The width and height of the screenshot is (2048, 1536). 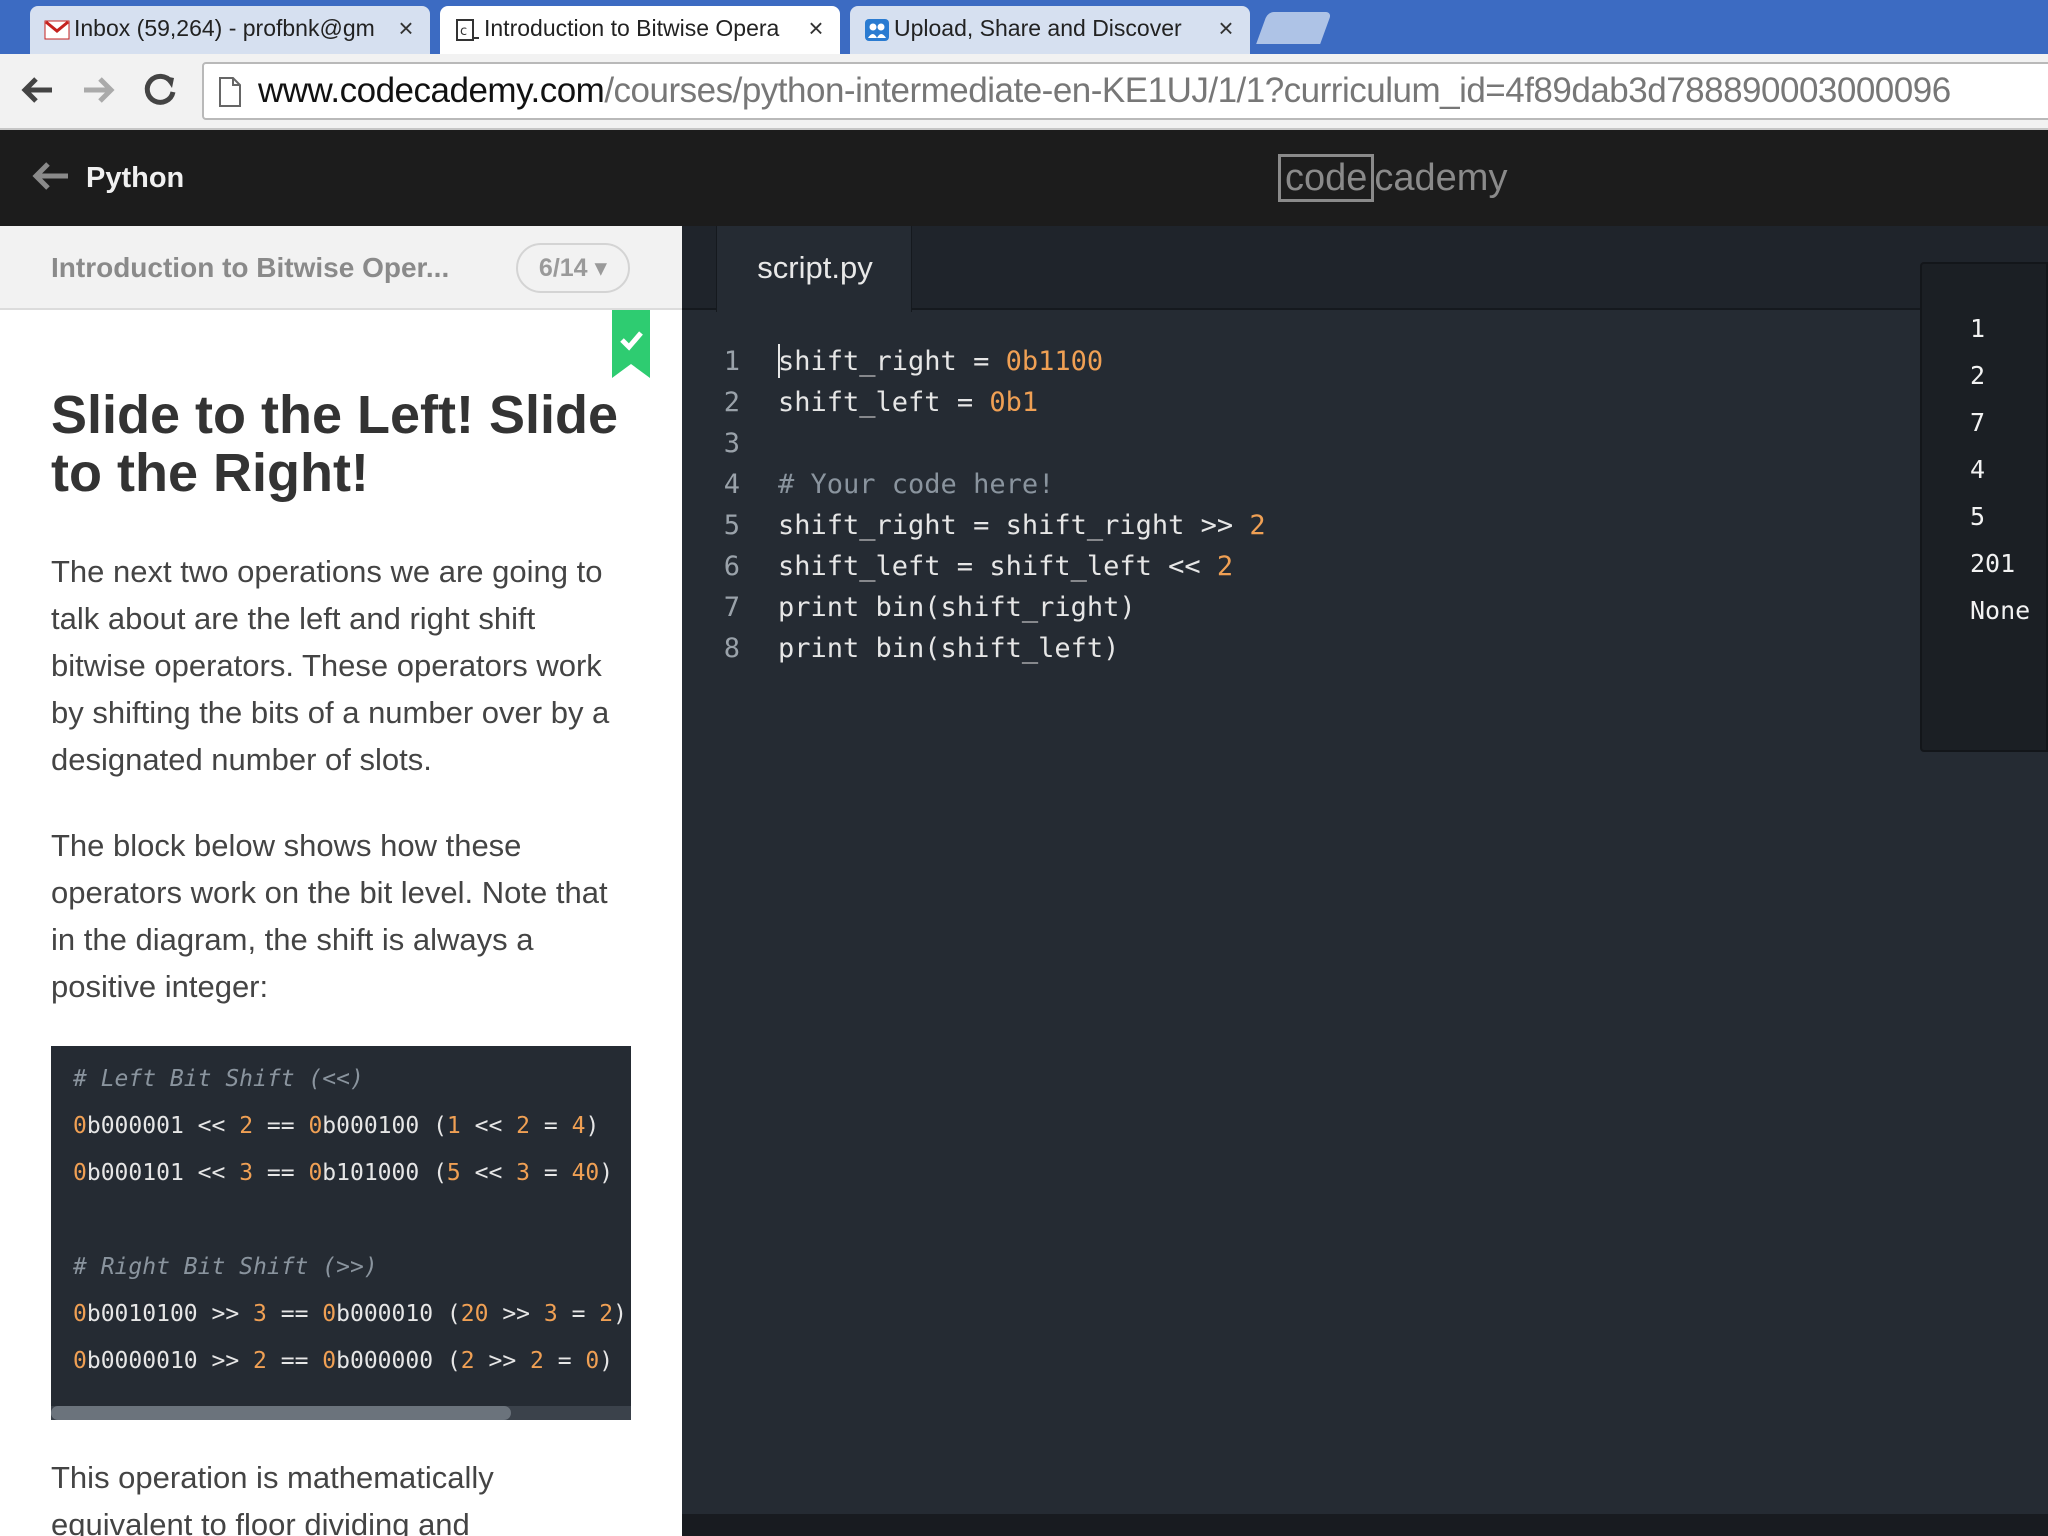 I want to click on code-token: shift_left, so click(x=859, y=402).